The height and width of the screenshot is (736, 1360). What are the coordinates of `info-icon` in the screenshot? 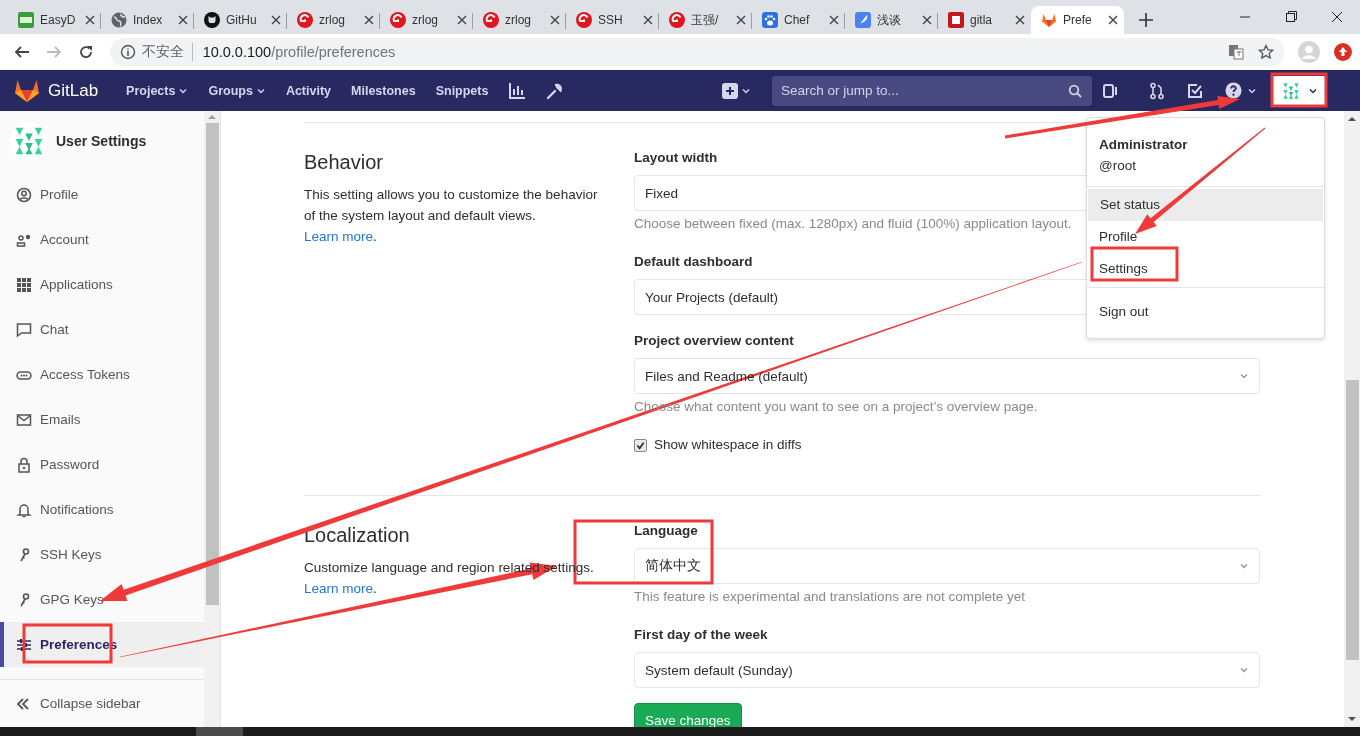 It's located at (127, 52).